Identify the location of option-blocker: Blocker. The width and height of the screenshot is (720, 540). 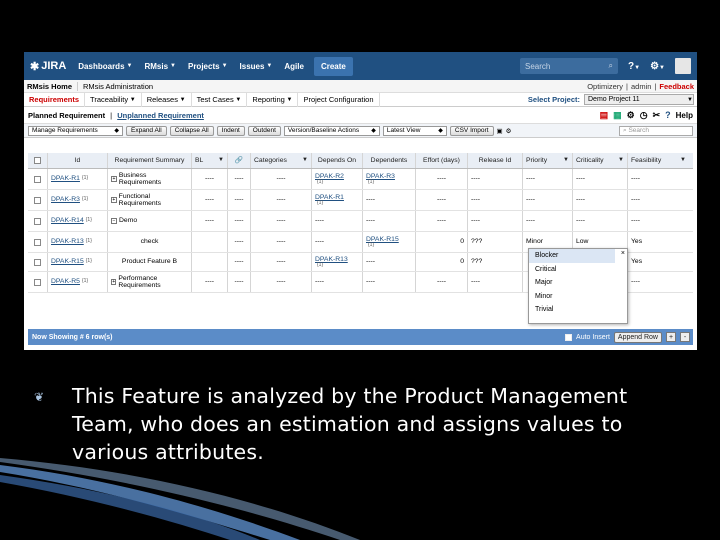
(572, 256).